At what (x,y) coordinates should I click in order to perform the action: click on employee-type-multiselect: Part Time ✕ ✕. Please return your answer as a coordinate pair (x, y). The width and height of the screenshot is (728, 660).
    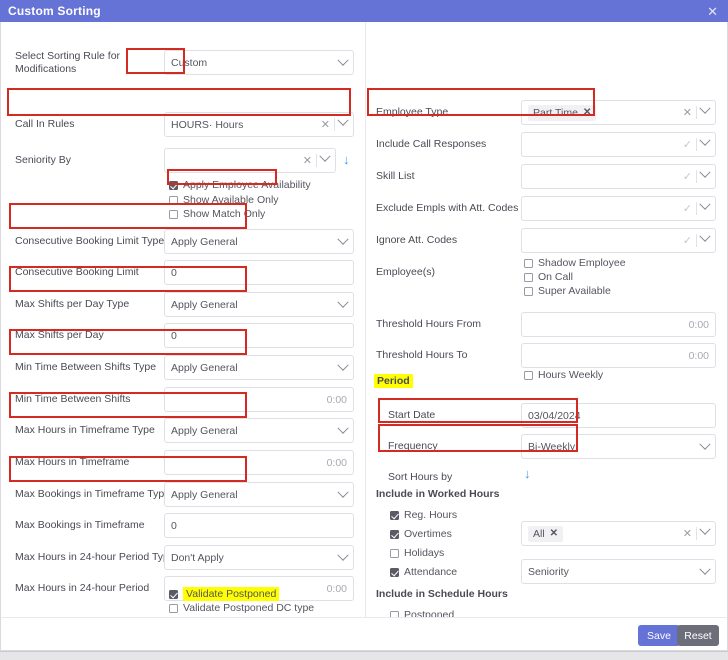
    Looking at the image, I should click on (618, 112).